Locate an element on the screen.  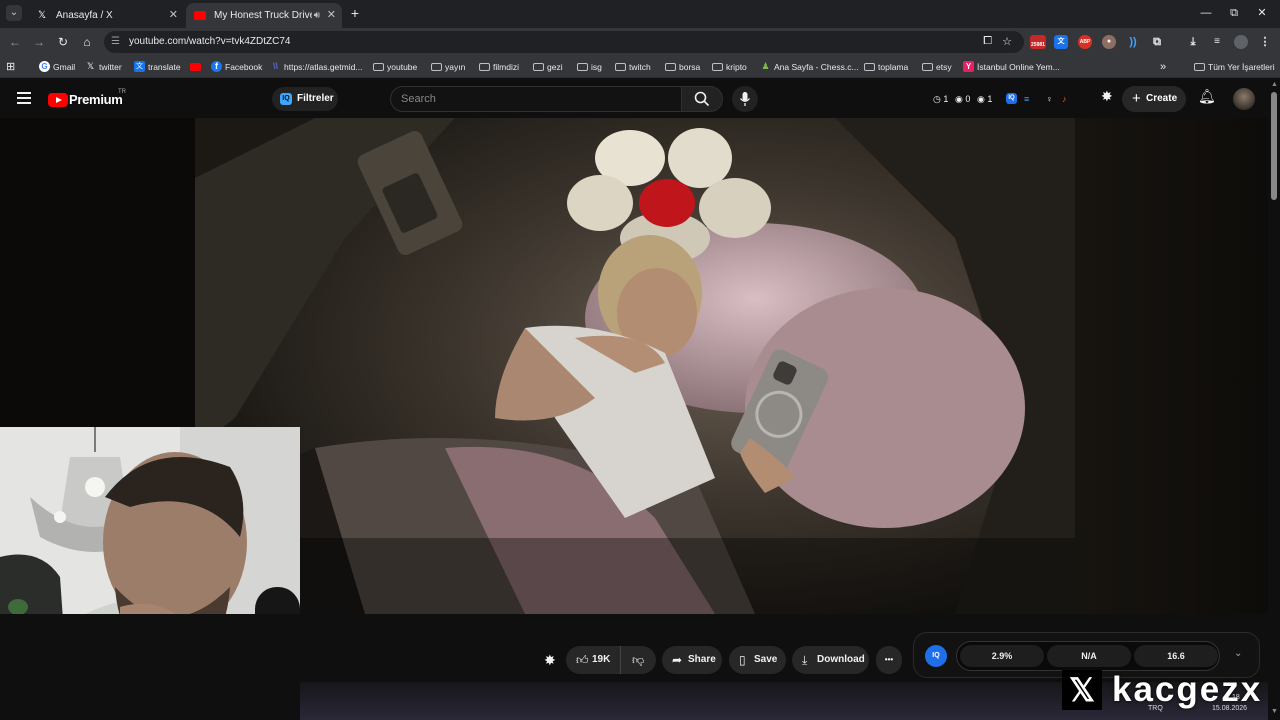
player-letterbox-right is located at coordinates (1171, 366).